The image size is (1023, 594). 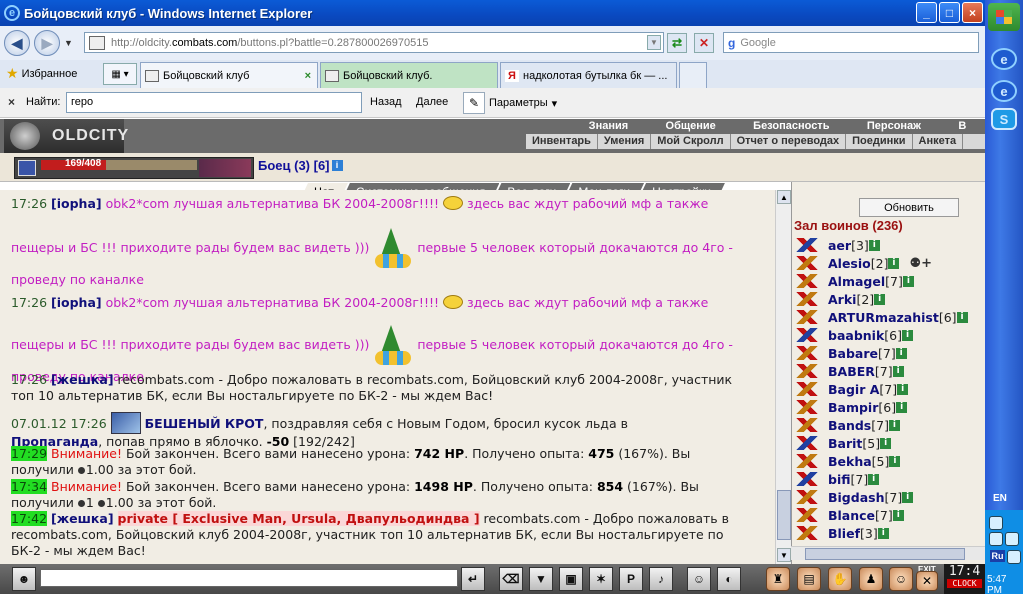 I want to click on hands-icon: ✋, so click(x=840, y=579).